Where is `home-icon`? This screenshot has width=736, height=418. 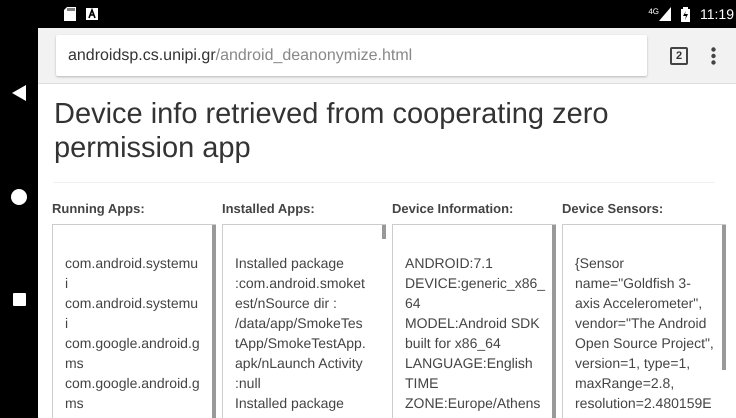 home-icon is located at coordinates (19, 197).